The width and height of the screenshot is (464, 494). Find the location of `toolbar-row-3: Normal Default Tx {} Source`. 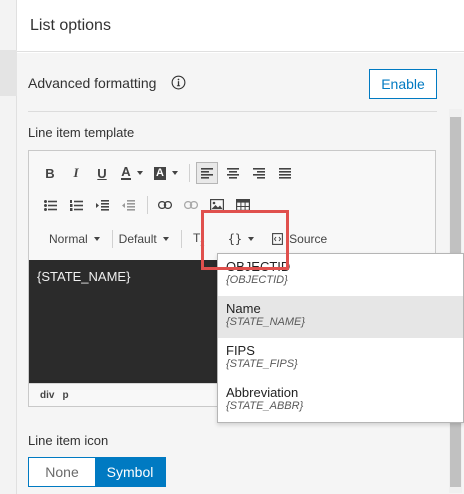

toolbar-row-3: Normal Default Tx {} Source is located at coordinates (187, 239).